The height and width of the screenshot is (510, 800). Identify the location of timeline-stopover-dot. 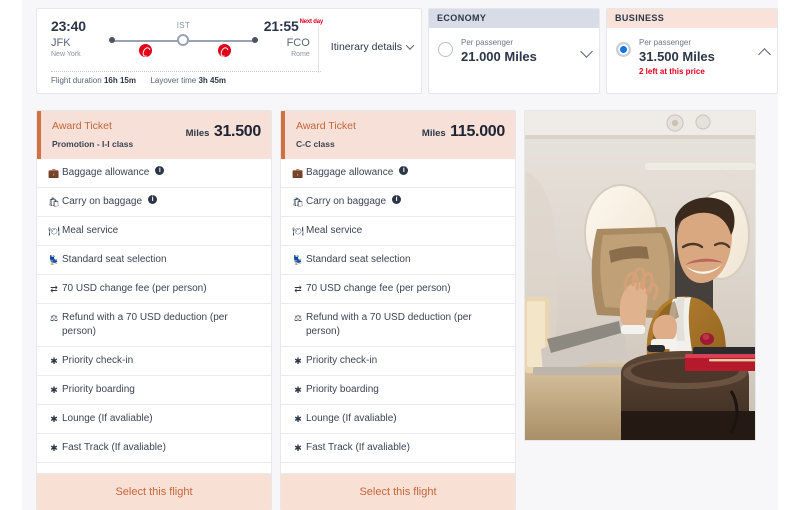
(183, 40).